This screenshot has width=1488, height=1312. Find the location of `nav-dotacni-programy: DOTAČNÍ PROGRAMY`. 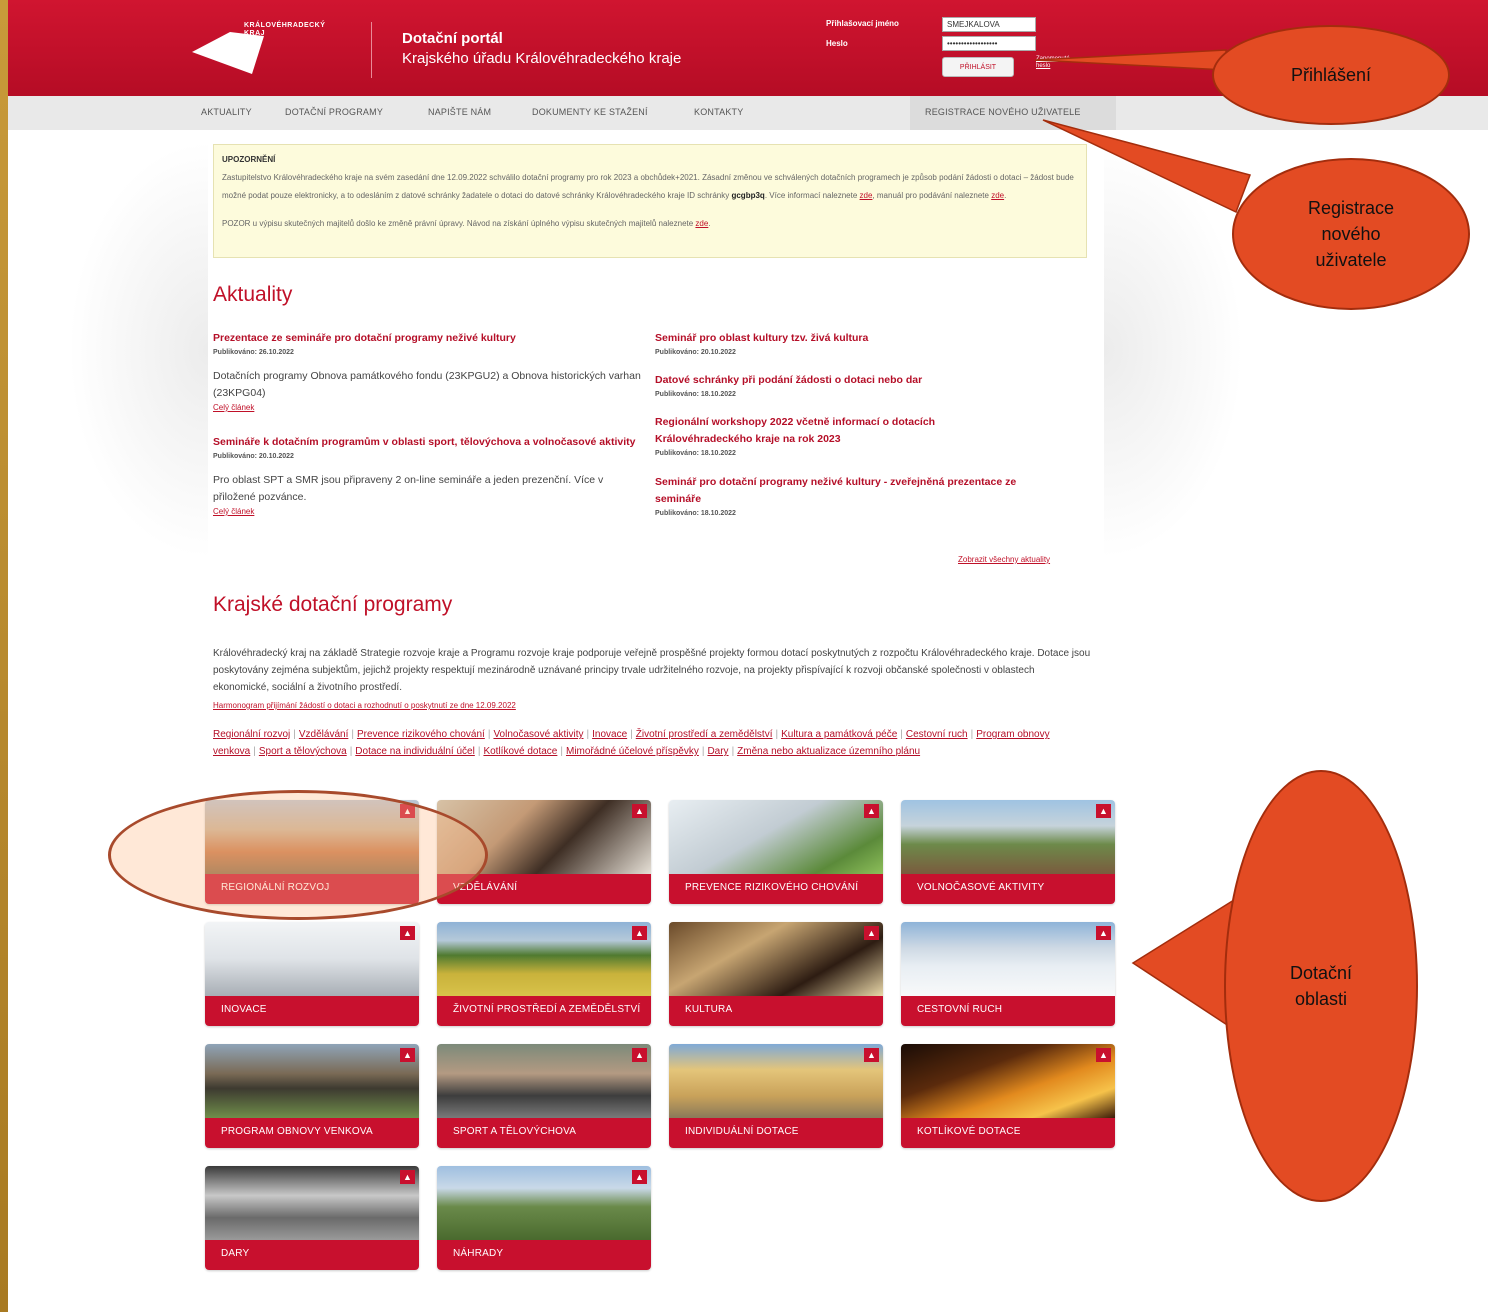

nav-dotacni-programy: DOTAČNÍ PROGRAMY is located at coordinates (334, 112).